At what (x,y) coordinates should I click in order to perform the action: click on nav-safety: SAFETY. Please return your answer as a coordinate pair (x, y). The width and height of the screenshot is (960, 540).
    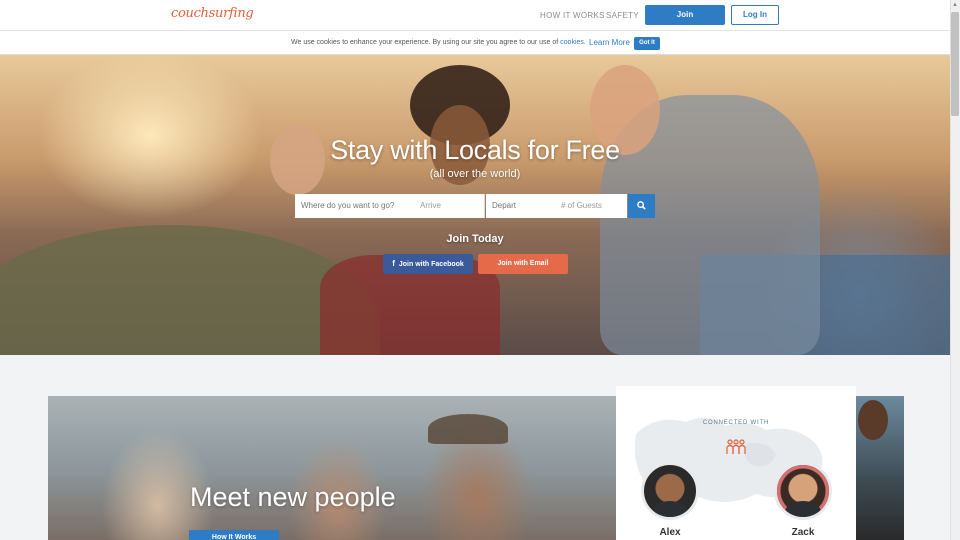
    Looking at the image, I should click on (622, 15).